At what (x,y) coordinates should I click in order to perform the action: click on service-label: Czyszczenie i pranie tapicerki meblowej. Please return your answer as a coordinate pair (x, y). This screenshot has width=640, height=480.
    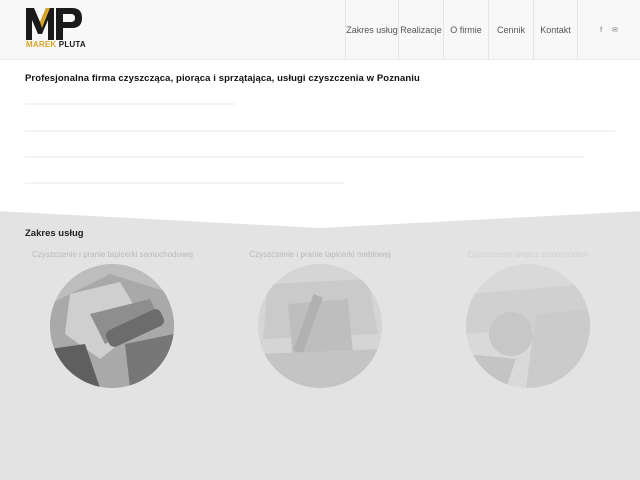
    Looking at the image, I should click on (320, 254).